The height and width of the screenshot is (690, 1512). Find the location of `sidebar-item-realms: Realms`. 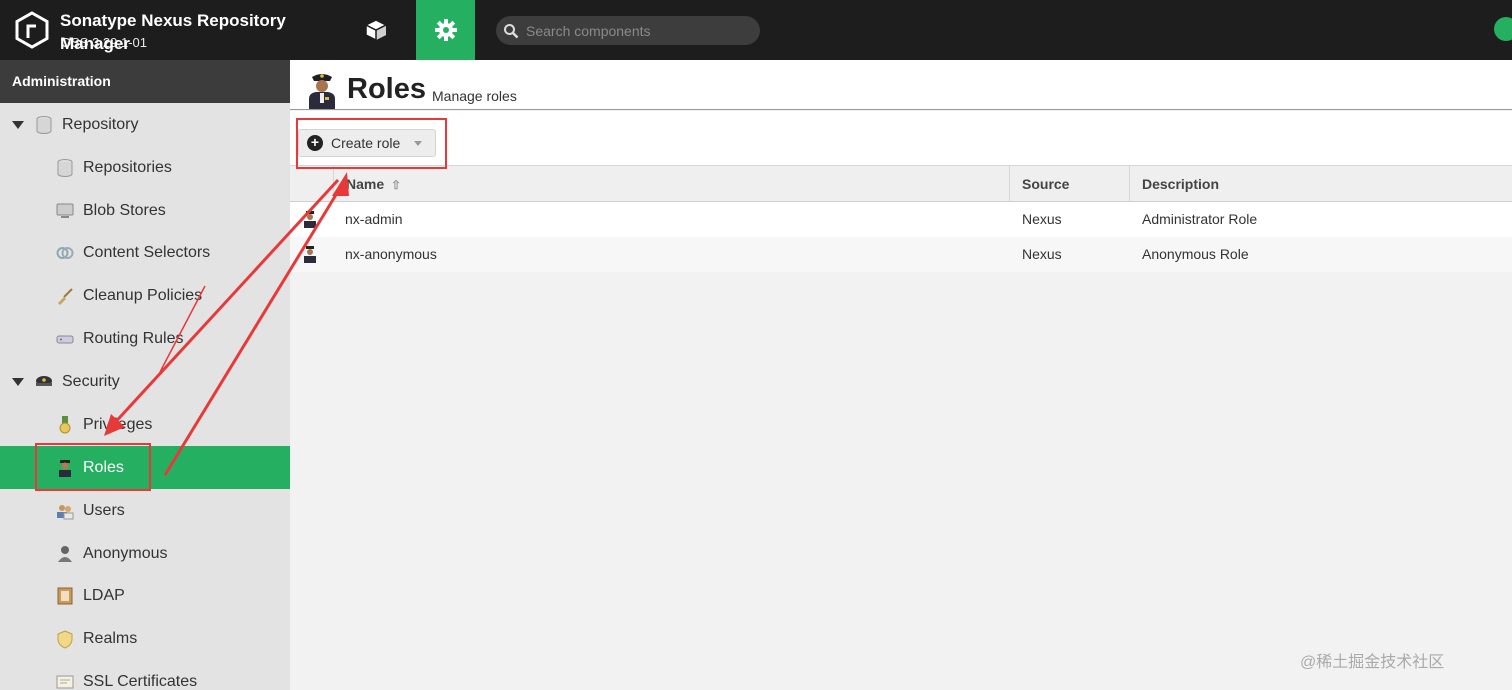

sidebar-item-realms: Realms is located at coordinates (145, 638).